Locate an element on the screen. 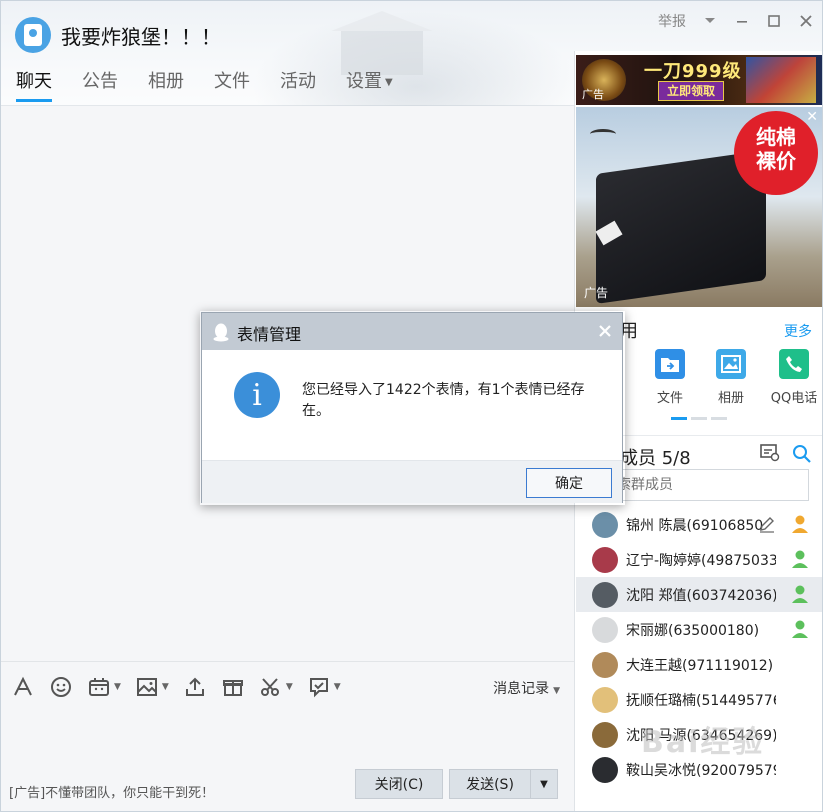 The height and width of the screenshot is (812, 823). close-window-icon is located at coordinates (806, 21).